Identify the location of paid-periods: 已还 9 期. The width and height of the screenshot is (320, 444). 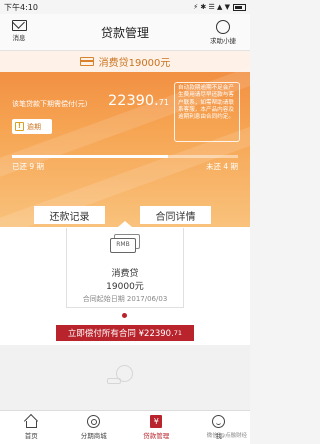
(28, 166).